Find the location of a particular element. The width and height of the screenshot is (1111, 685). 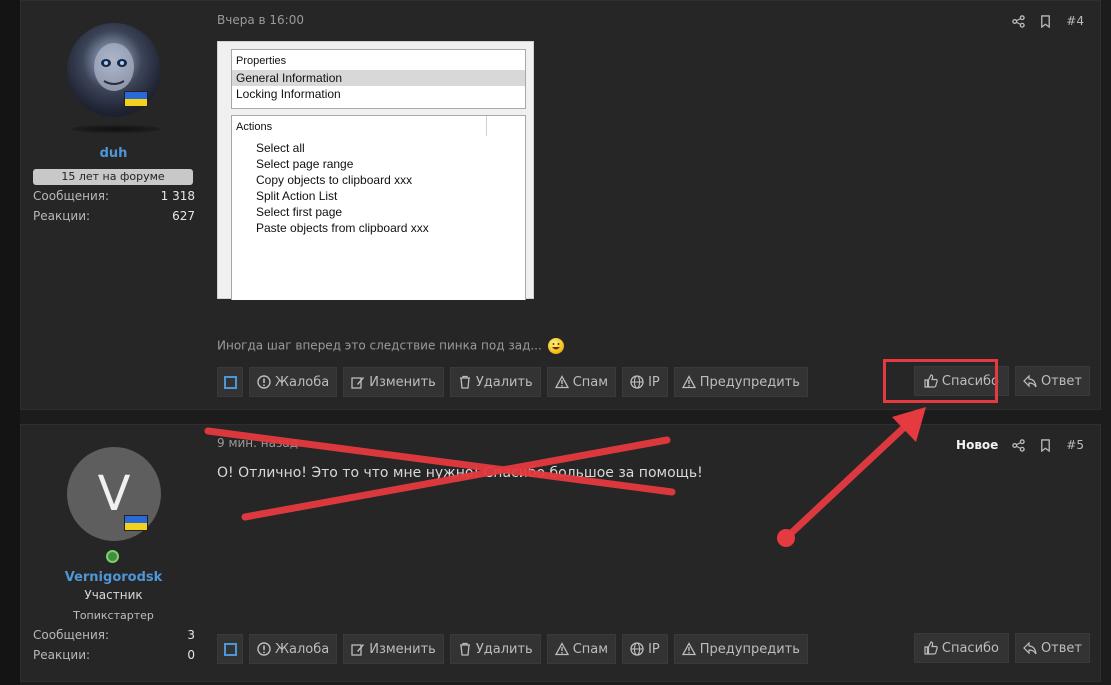

stat-value: 0 is located at coordinates (191, 655).